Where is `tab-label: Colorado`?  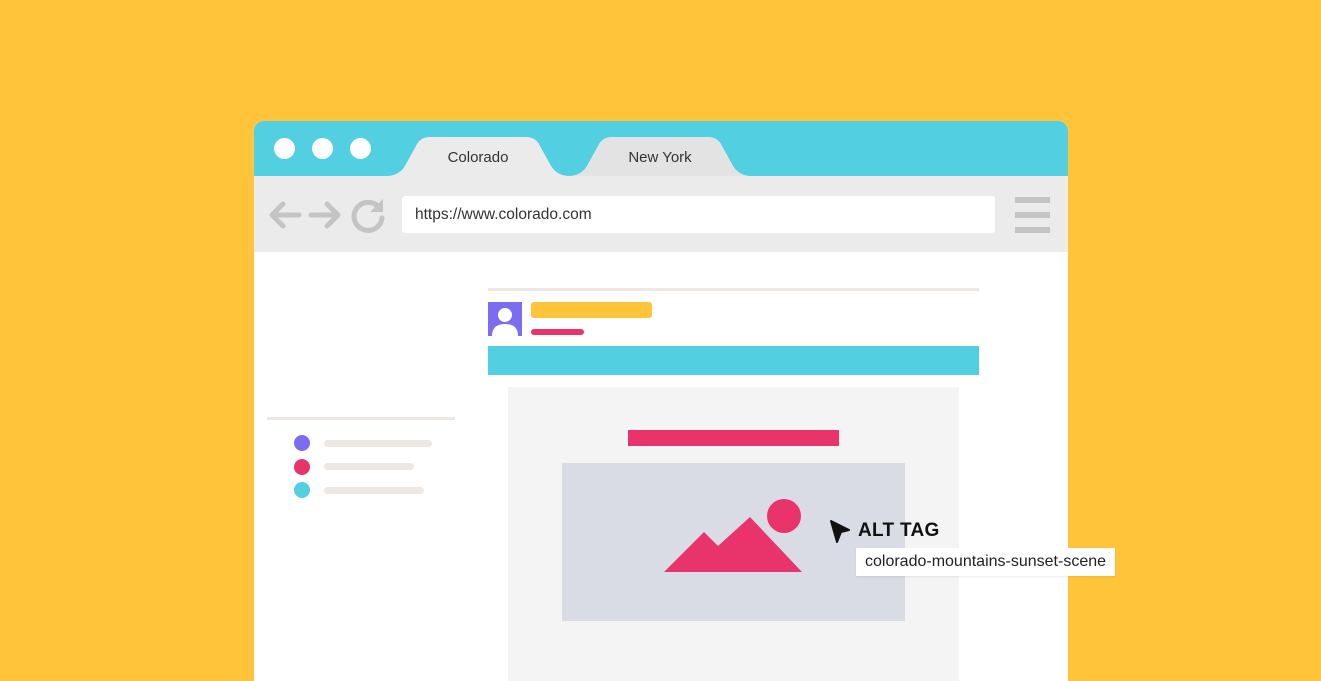 tab-label: Colorado is located at coordinates (478, 157).